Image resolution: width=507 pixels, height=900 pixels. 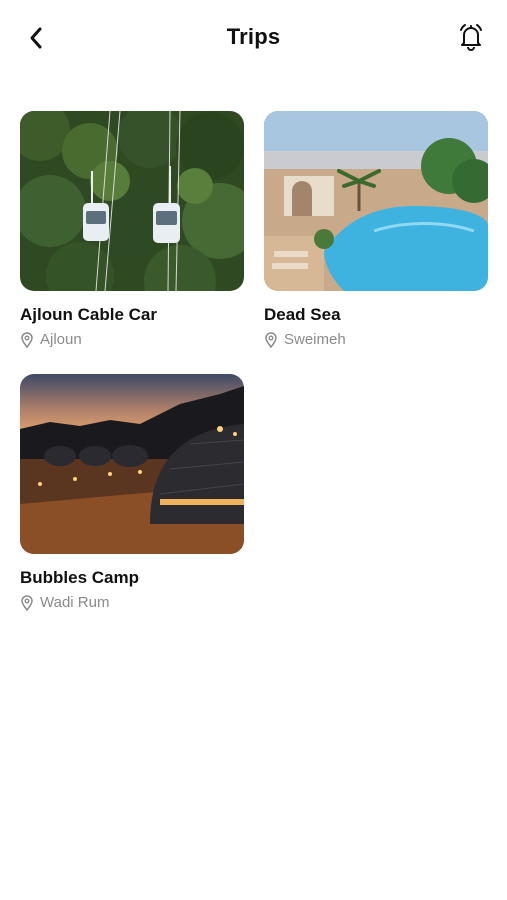 What do you see at coordinates (88, 314) in the screenshot?
I see `trip-name: Ajloun Cable Car` at bounding box center [88, 314].